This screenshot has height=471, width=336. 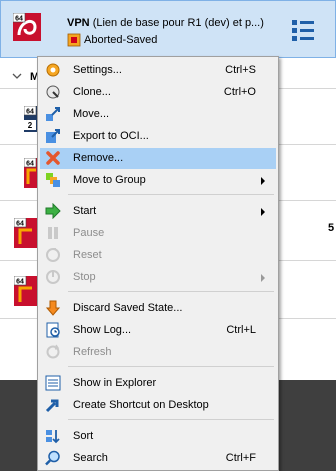 What do you see at coordinates (53, 70) in the screenshot?
I see `settings-icon` at bounding box center [53, 70].